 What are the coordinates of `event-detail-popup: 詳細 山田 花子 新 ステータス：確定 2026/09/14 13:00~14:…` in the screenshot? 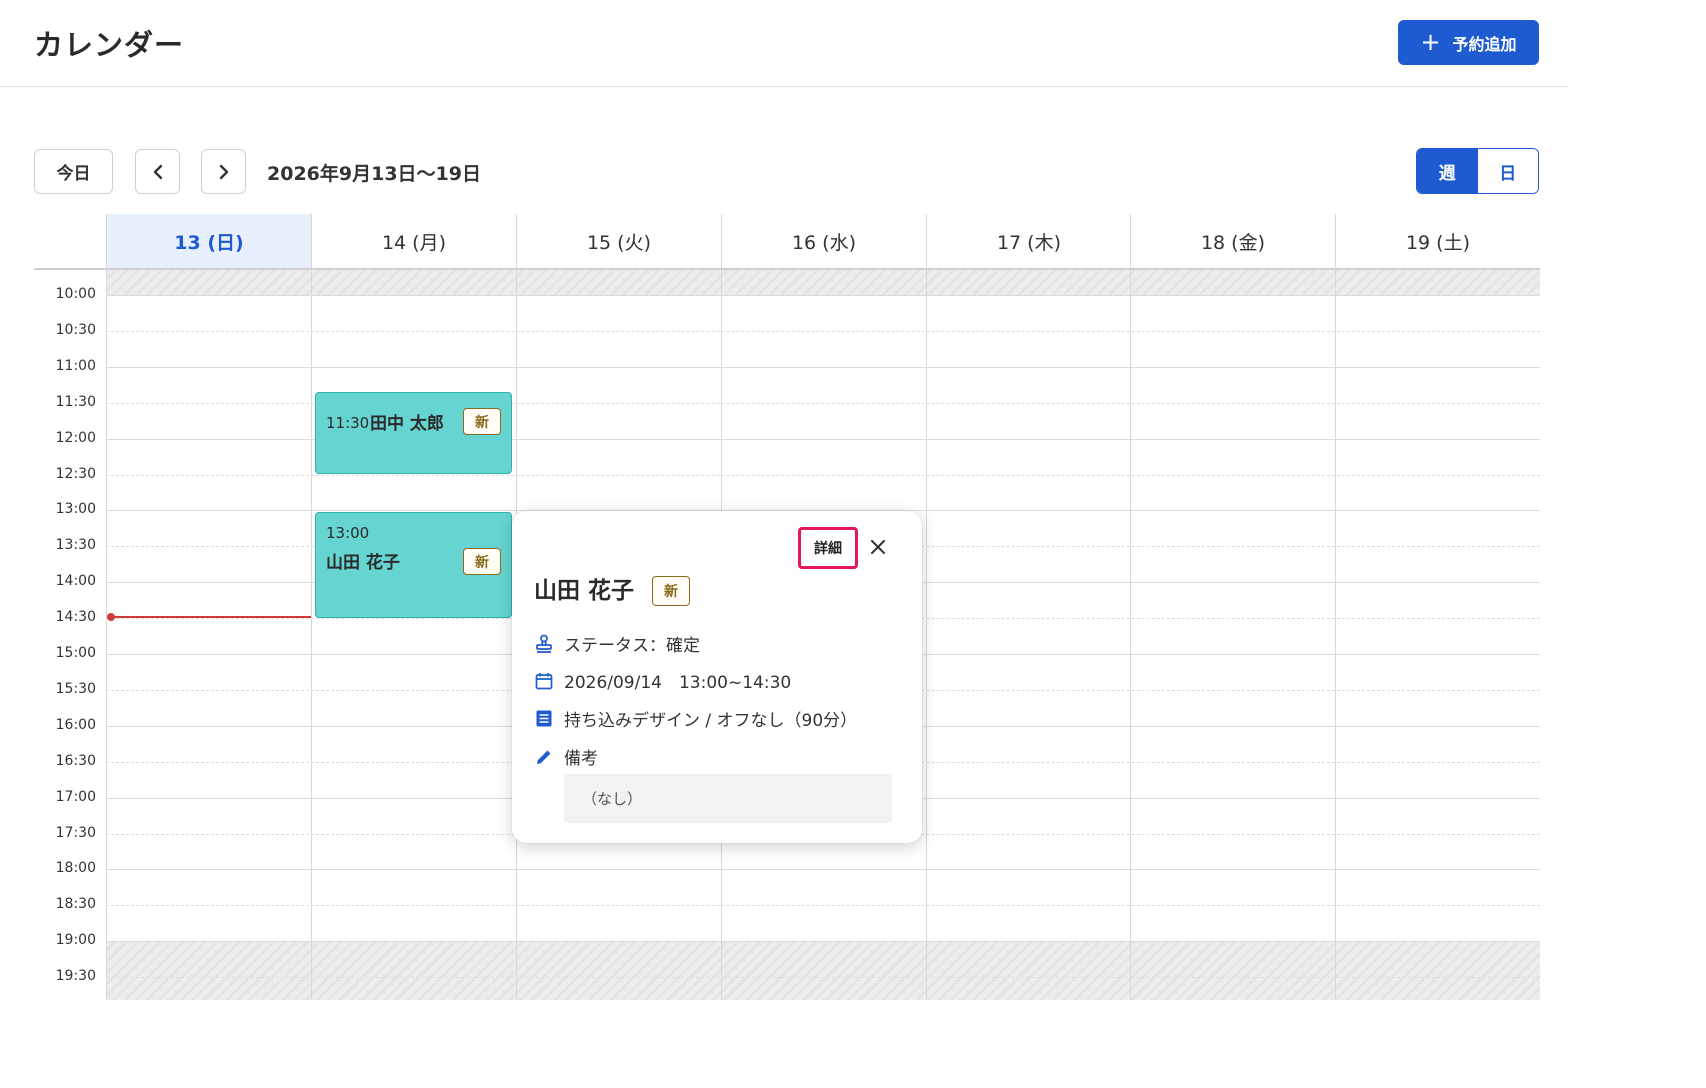 It's located at (717, 677).